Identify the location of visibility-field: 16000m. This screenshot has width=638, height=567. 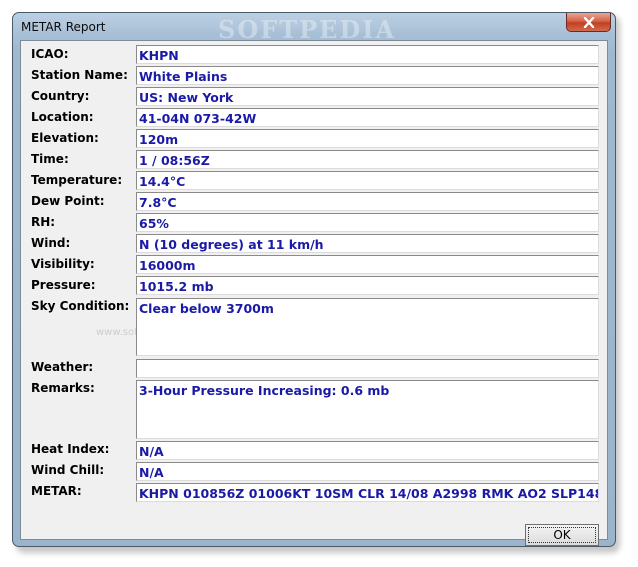
(367, 264).